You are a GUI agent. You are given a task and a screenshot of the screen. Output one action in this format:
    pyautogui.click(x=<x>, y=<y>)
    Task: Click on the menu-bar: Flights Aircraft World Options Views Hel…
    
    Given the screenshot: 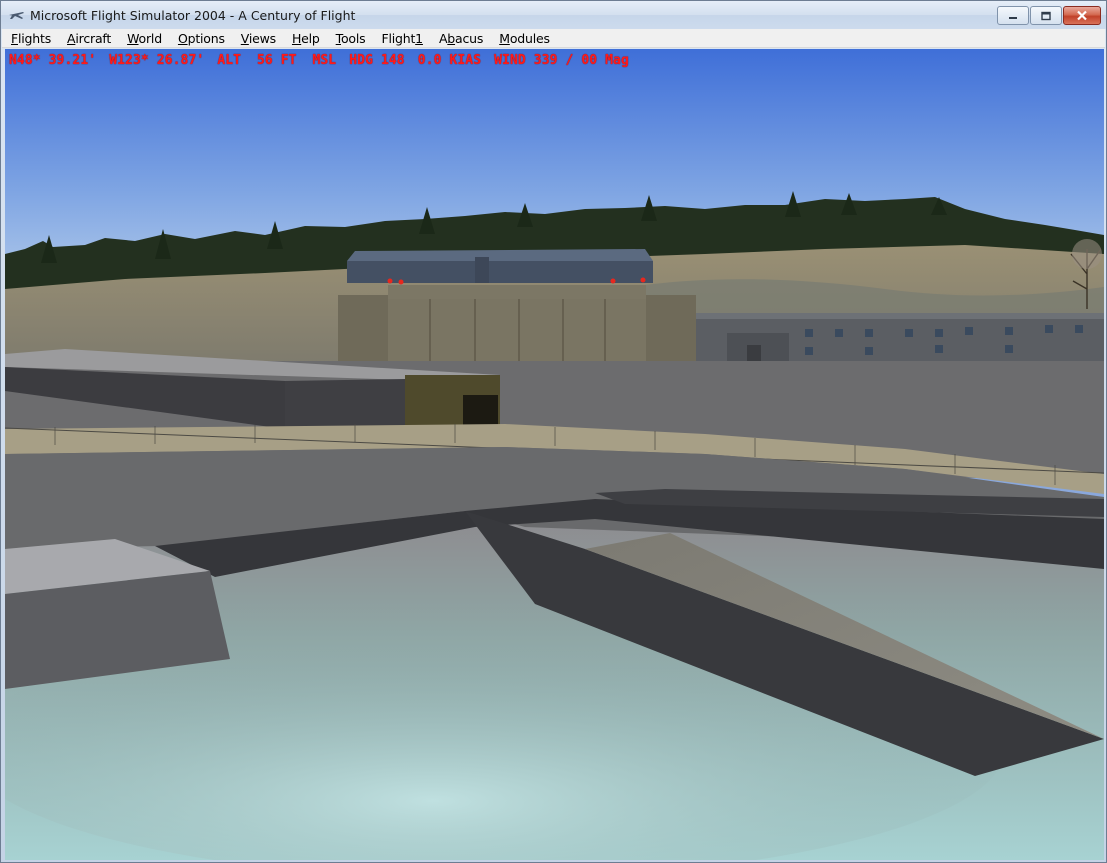 What is the action you would take?
    pyautogui.click(x=553, y=38)
    